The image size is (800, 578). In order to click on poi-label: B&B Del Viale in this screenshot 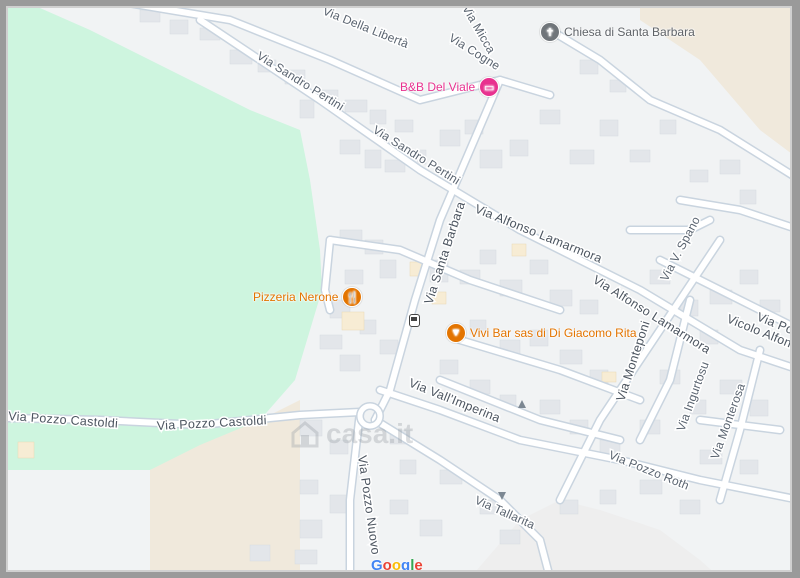, I will do `click(438, 87)`.